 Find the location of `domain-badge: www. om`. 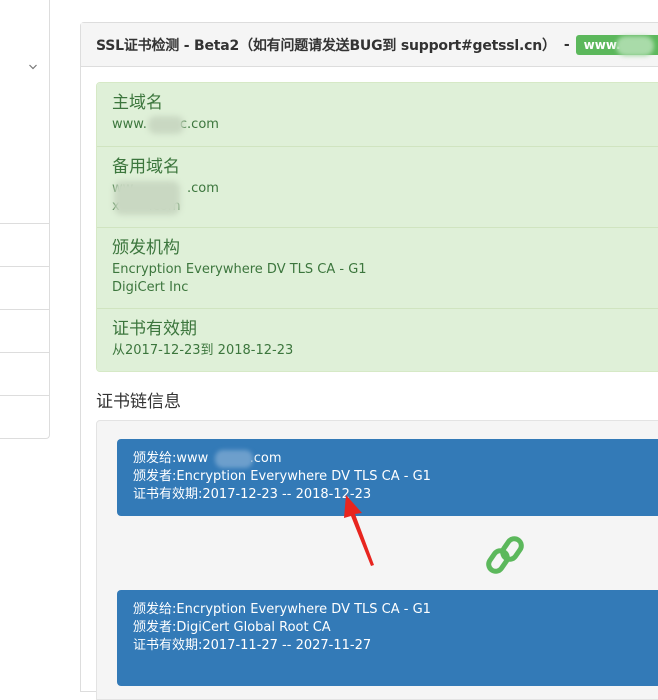

domain-badge: www. om is located at coordinates (616, 45).